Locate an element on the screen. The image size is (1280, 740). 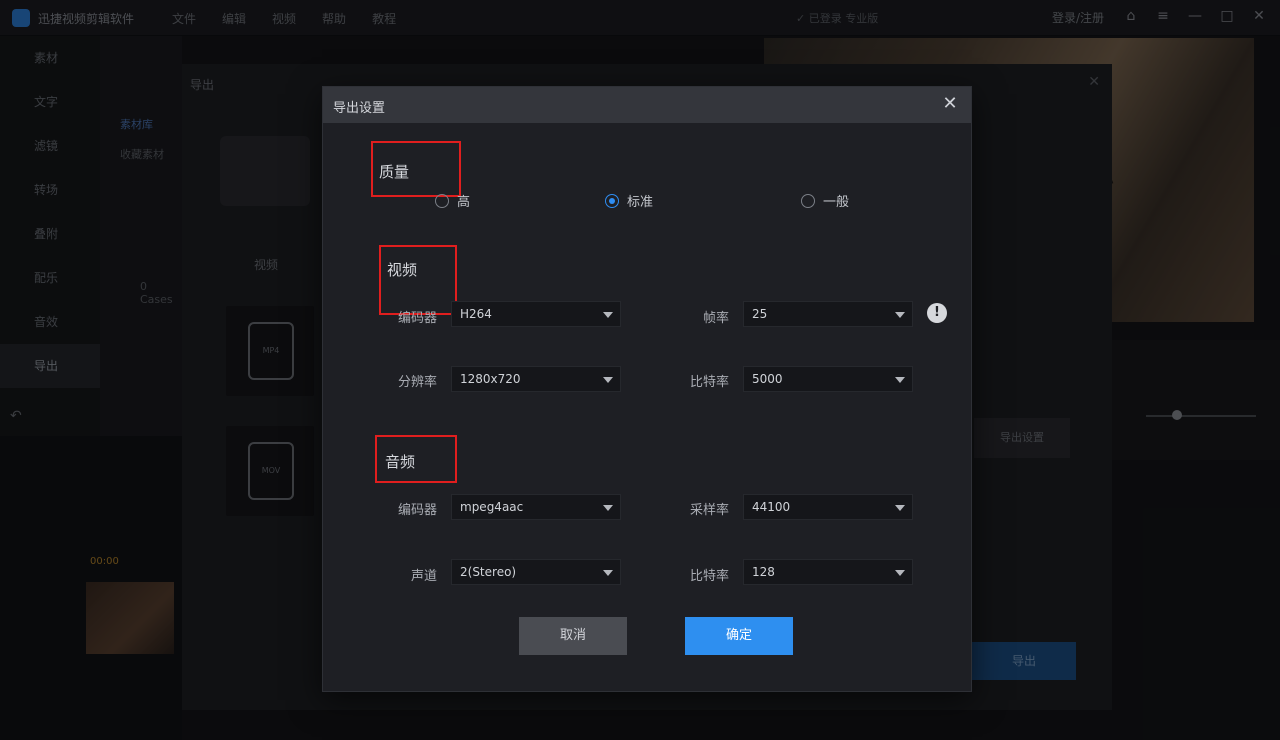
audio-codec-select: mpeg4aac is located at coordinates (536, 507).